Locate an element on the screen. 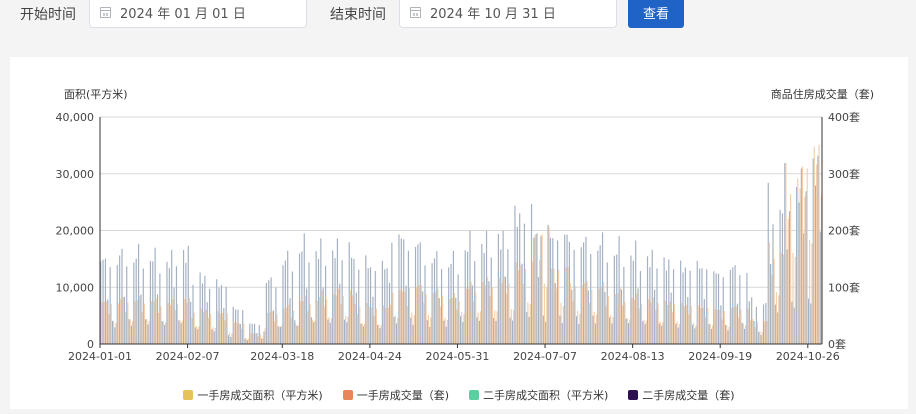  right-tick-label: 400套 is located at coordinates (844, 117).